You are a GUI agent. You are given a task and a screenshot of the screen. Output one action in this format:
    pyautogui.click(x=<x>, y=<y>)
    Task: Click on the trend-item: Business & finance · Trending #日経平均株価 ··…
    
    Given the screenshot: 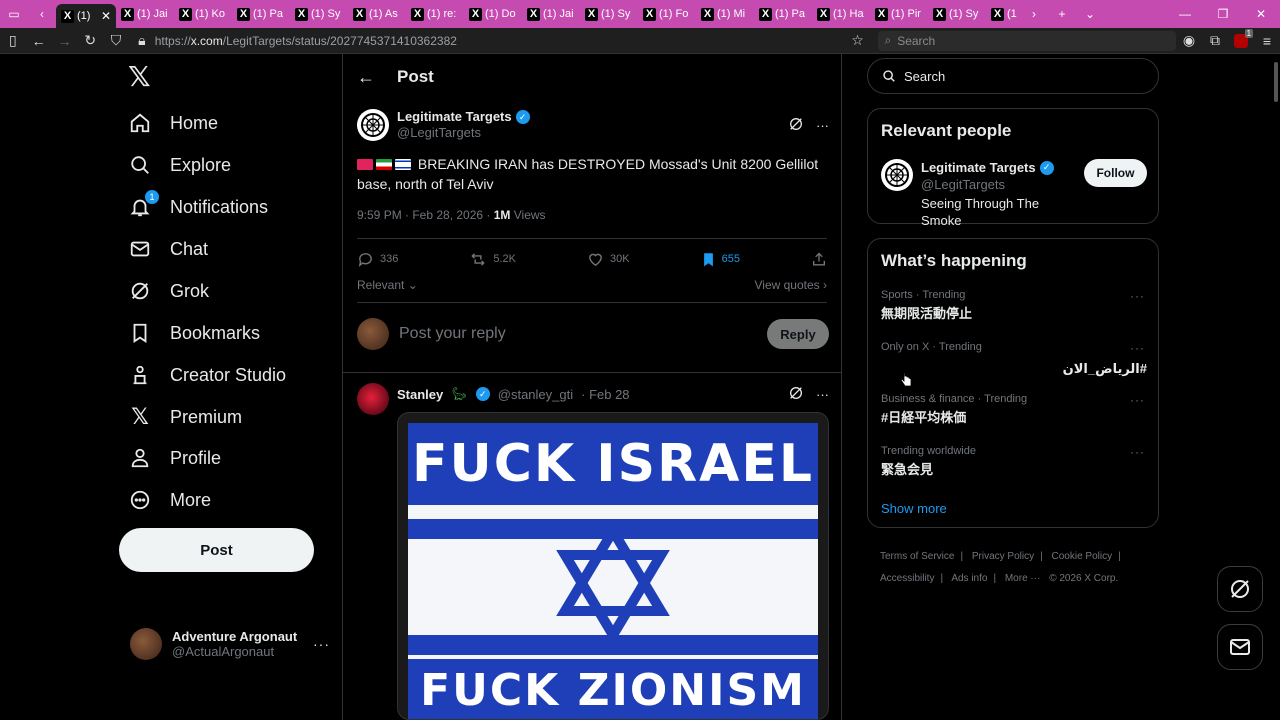 What is the action you would take?
    pyautogui.click(x=1014, y=409)
    